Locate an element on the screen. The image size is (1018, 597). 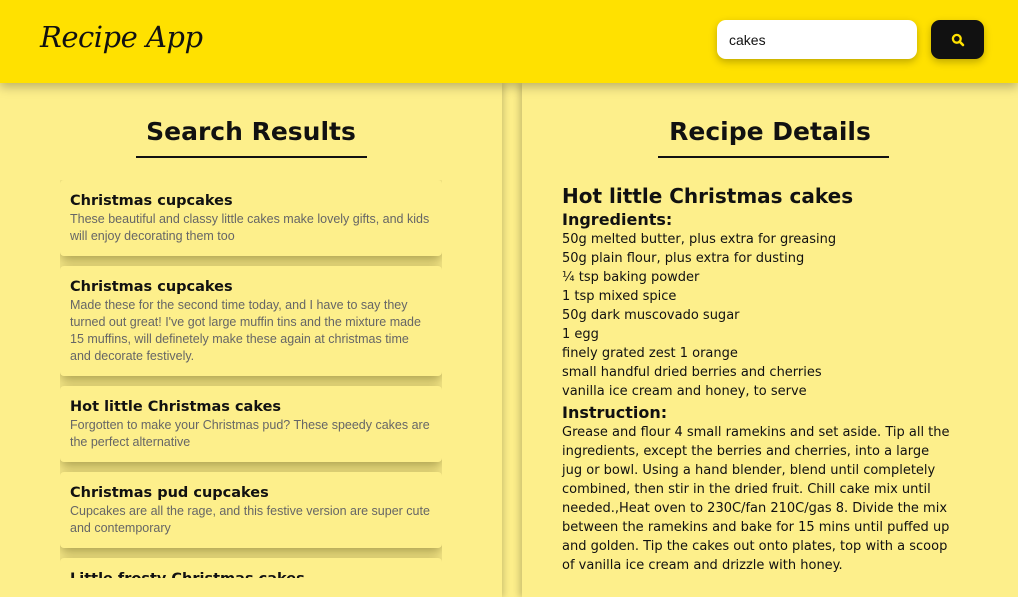
app-header: Recipe App is located at coordinates (509, 41).